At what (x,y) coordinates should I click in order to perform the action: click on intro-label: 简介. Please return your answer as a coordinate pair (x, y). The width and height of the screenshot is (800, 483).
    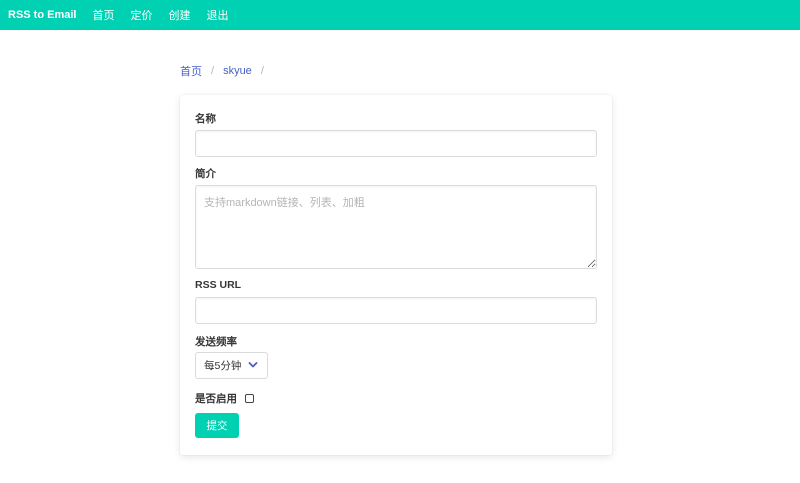
    Looking at the image, I should click on (205, 174).